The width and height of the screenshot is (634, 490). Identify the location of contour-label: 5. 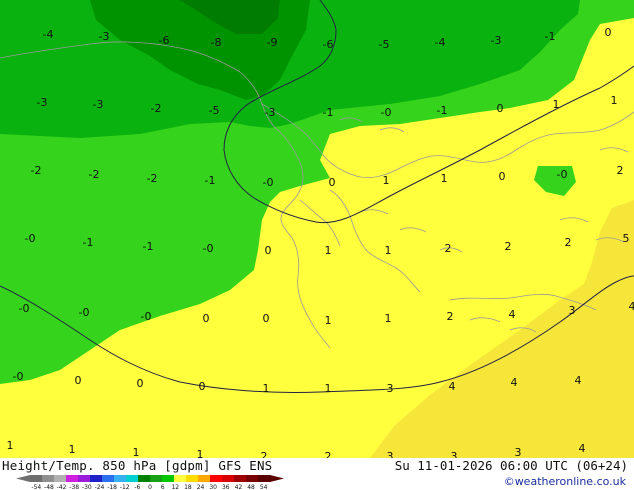
(626, 238).